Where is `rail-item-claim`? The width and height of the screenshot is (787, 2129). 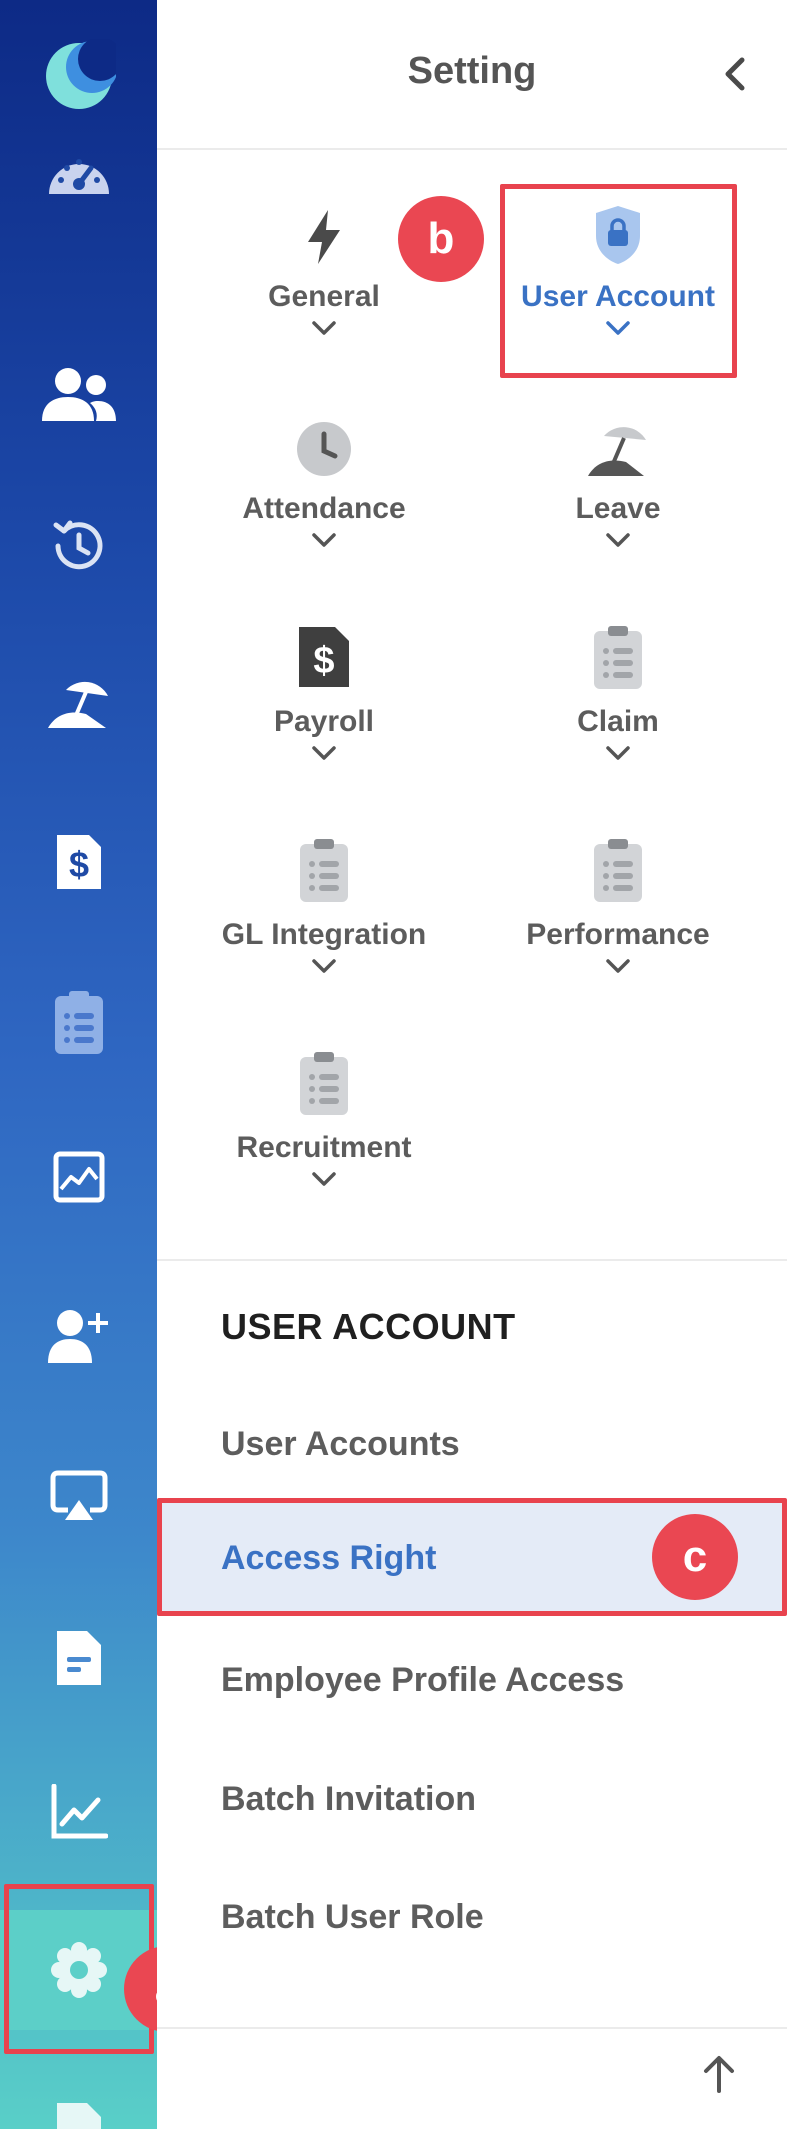 rail-item-claim is located at coordinates (78, 1023).